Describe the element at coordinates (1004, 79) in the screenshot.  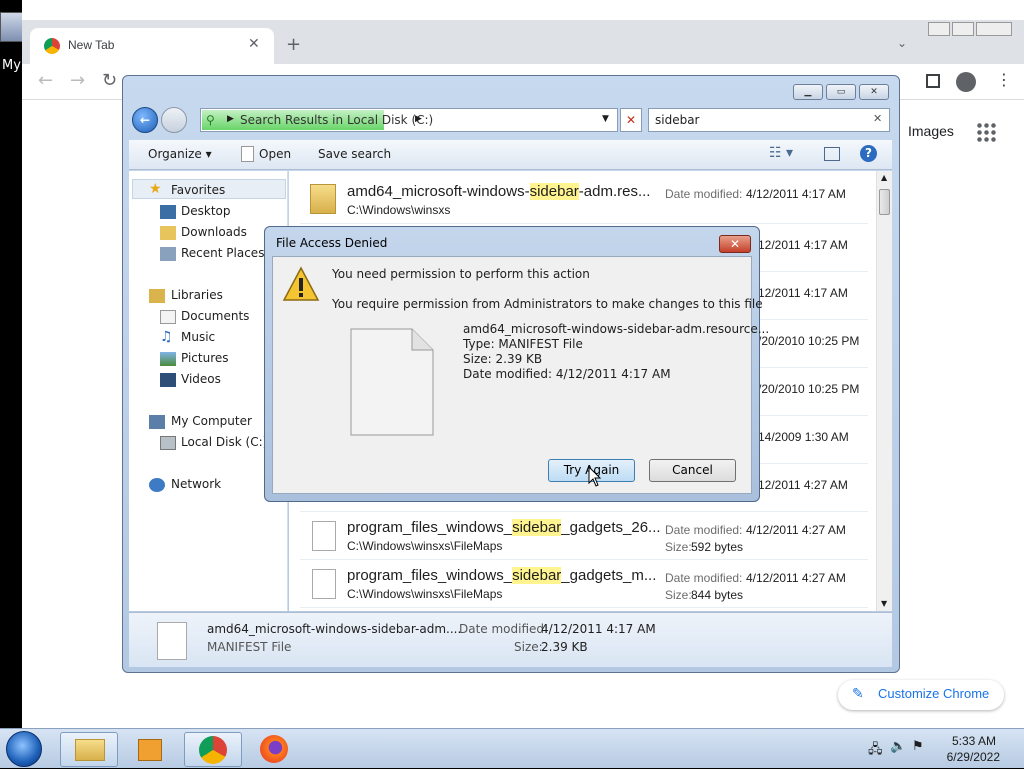
I see `chrome-menu-icon: ⋮` at that location.